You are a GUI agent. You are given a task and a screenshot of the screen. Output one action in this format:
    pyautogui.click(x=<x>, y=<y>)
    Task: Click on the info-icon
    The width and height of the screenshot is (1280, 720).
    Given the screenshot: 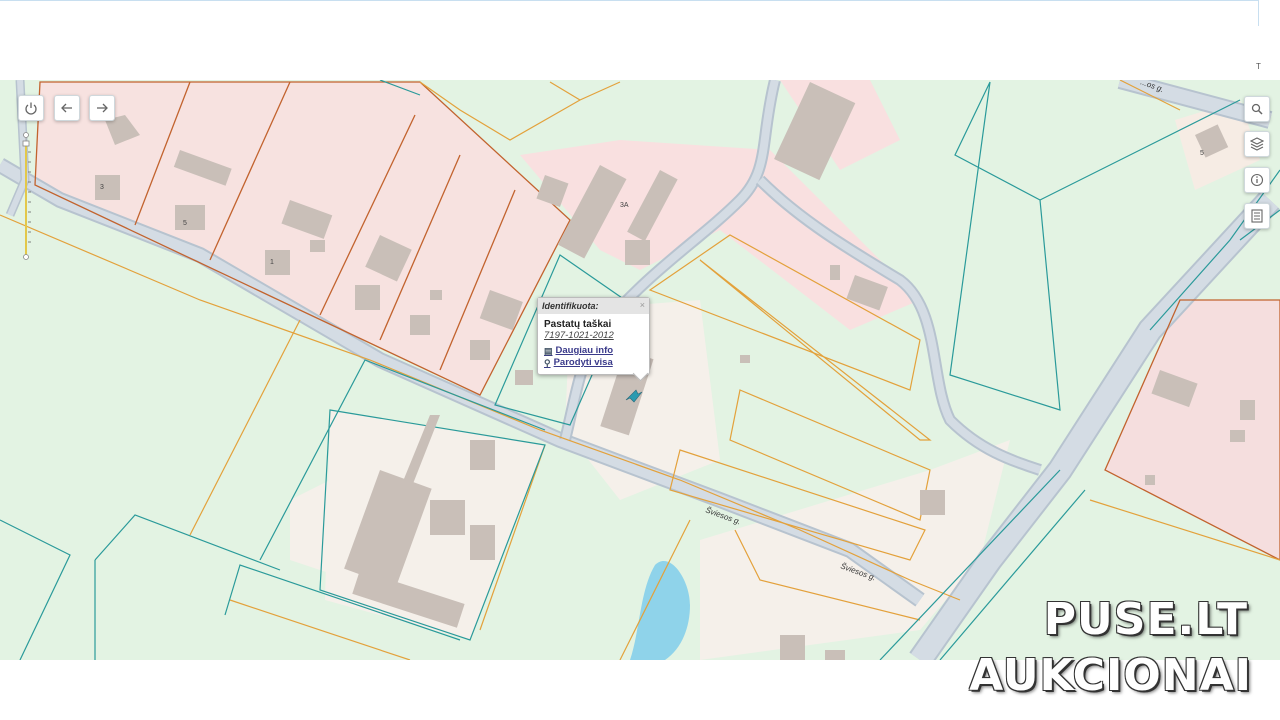 What is the action you would take?
    pyautogui.click(x=1257, y=180)
    